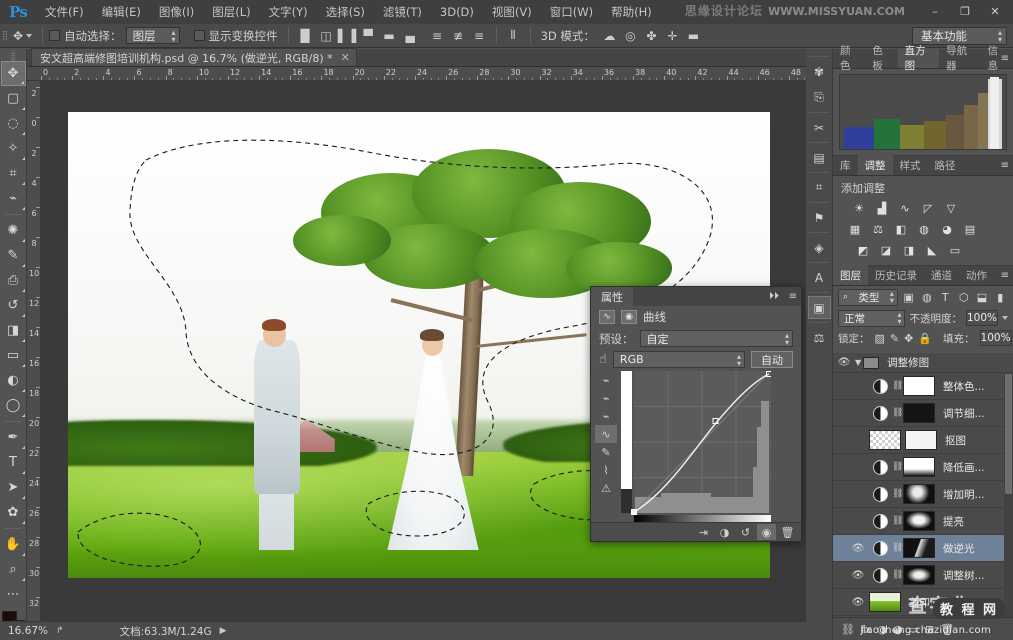 This screenshot has height=640, width=1013. I want to click on auto-button: 自动, so click(772, 359).